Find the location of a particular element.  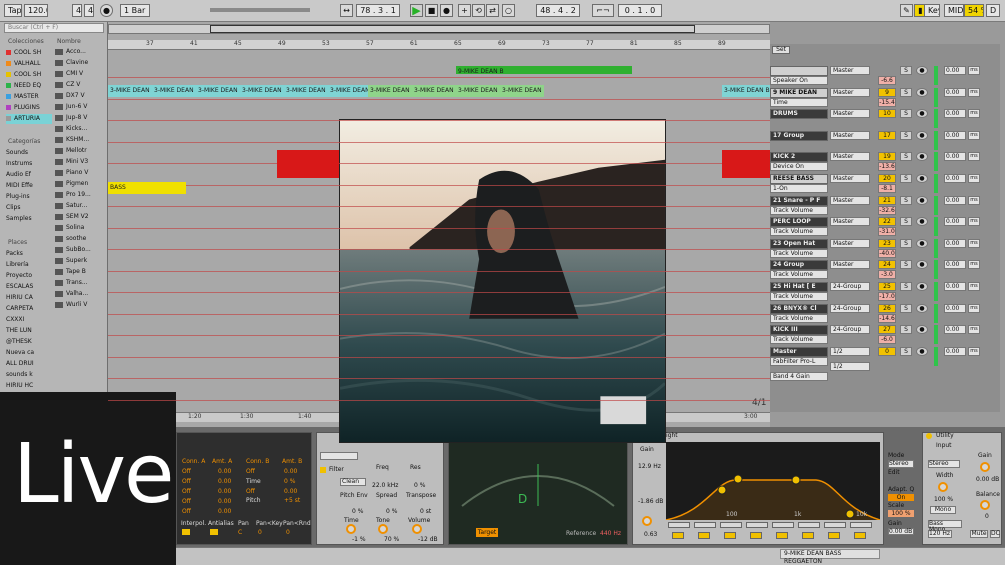

place-item: ALL DRUI is located at coordinates (29, 364).